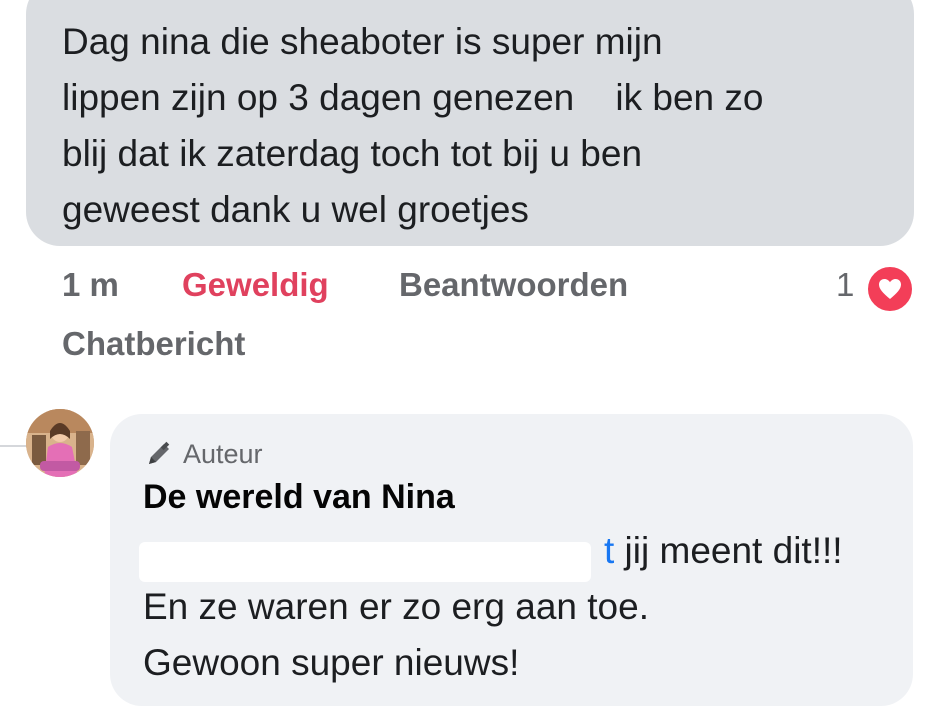  Describe the element at coordinates (413, 97) in the screenshot. I see `comment-line: lippen zijn op 3 dagen genezen ik ben zo` at that location.